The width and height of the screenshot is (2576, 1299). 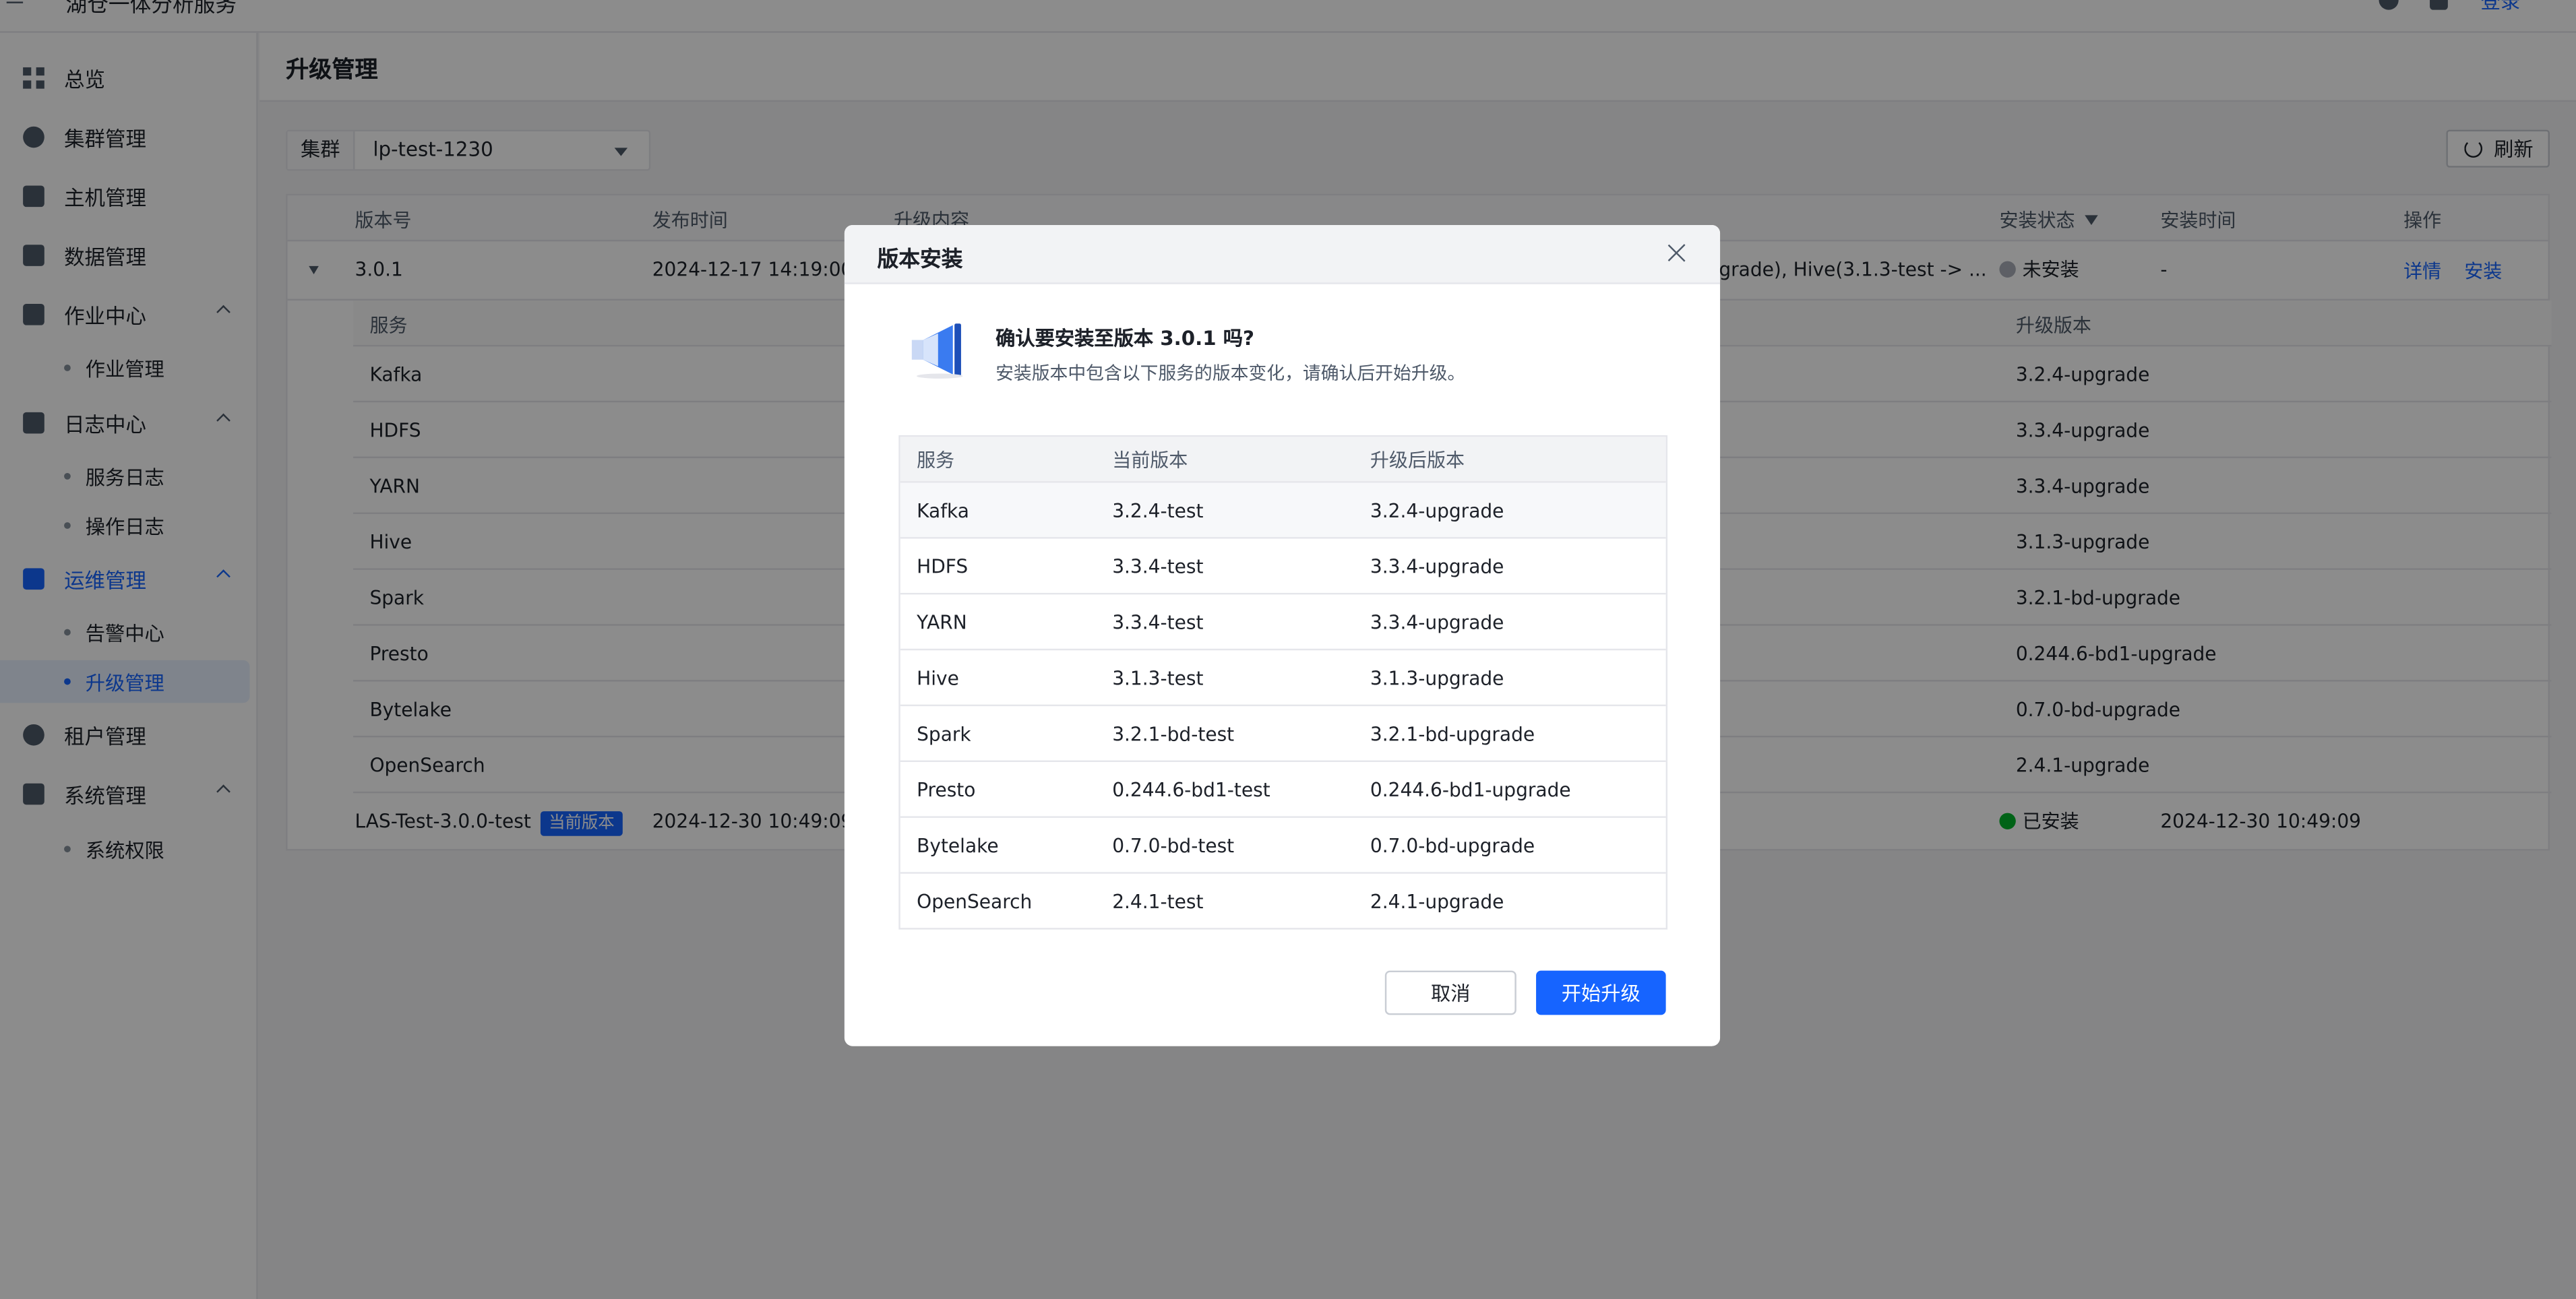 What do you see at coordinates (1418, 459) in the screenshot?
I see `column-header: 升级后版本` at bounding box center [1418, 459].